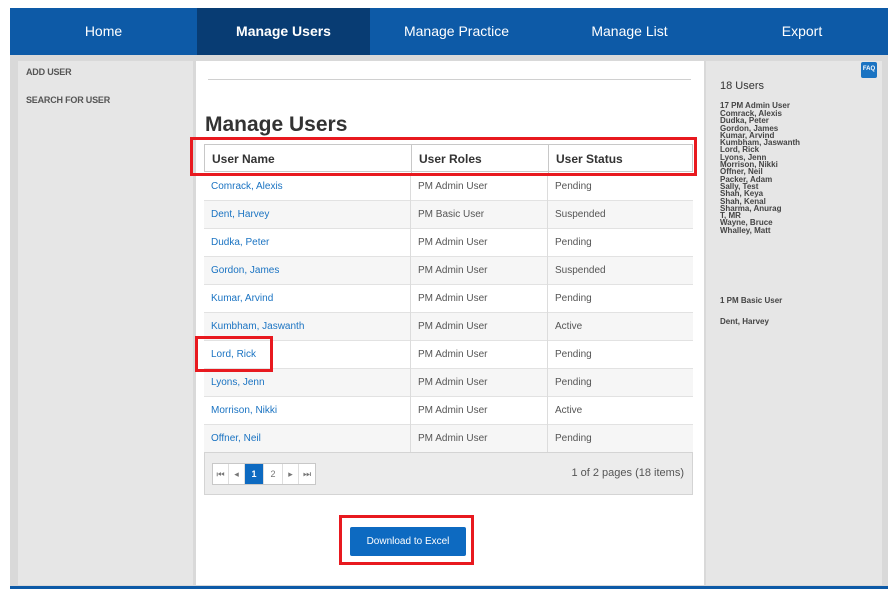 Image resolution: width=888 pixels, height=589 pixels. I want to click on basic-user-item: Dent, Harvey, so click(744, 321).